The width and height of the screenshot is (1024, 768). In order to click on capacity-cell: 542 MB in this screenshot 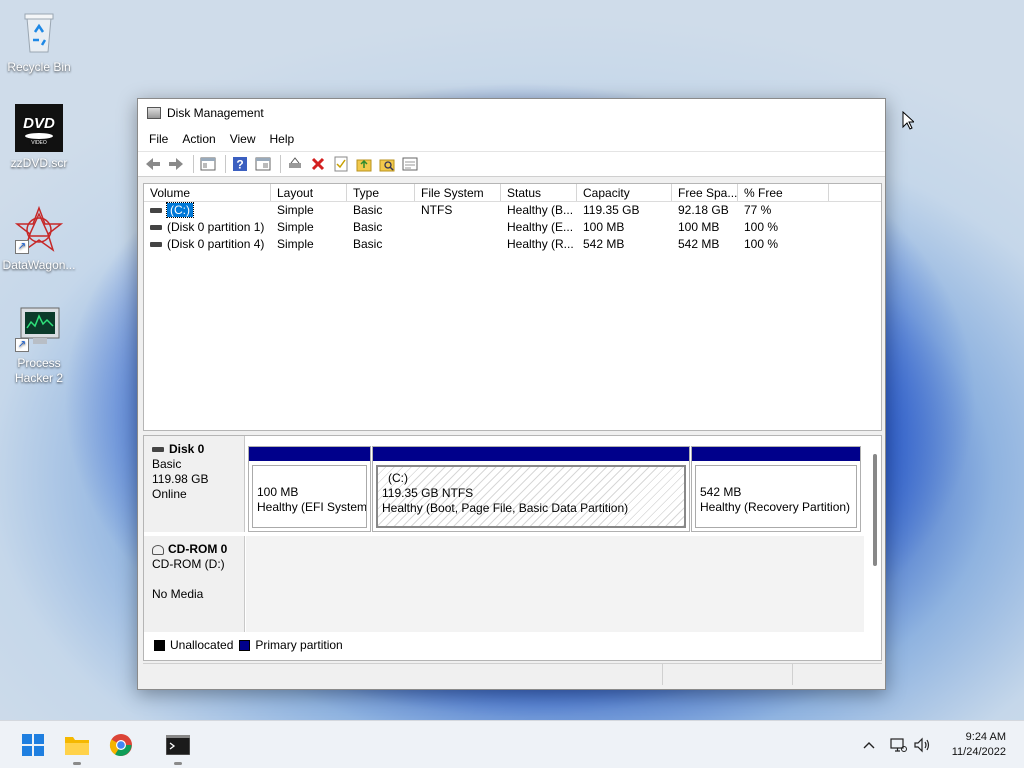, I will do `click(604, 244)`.